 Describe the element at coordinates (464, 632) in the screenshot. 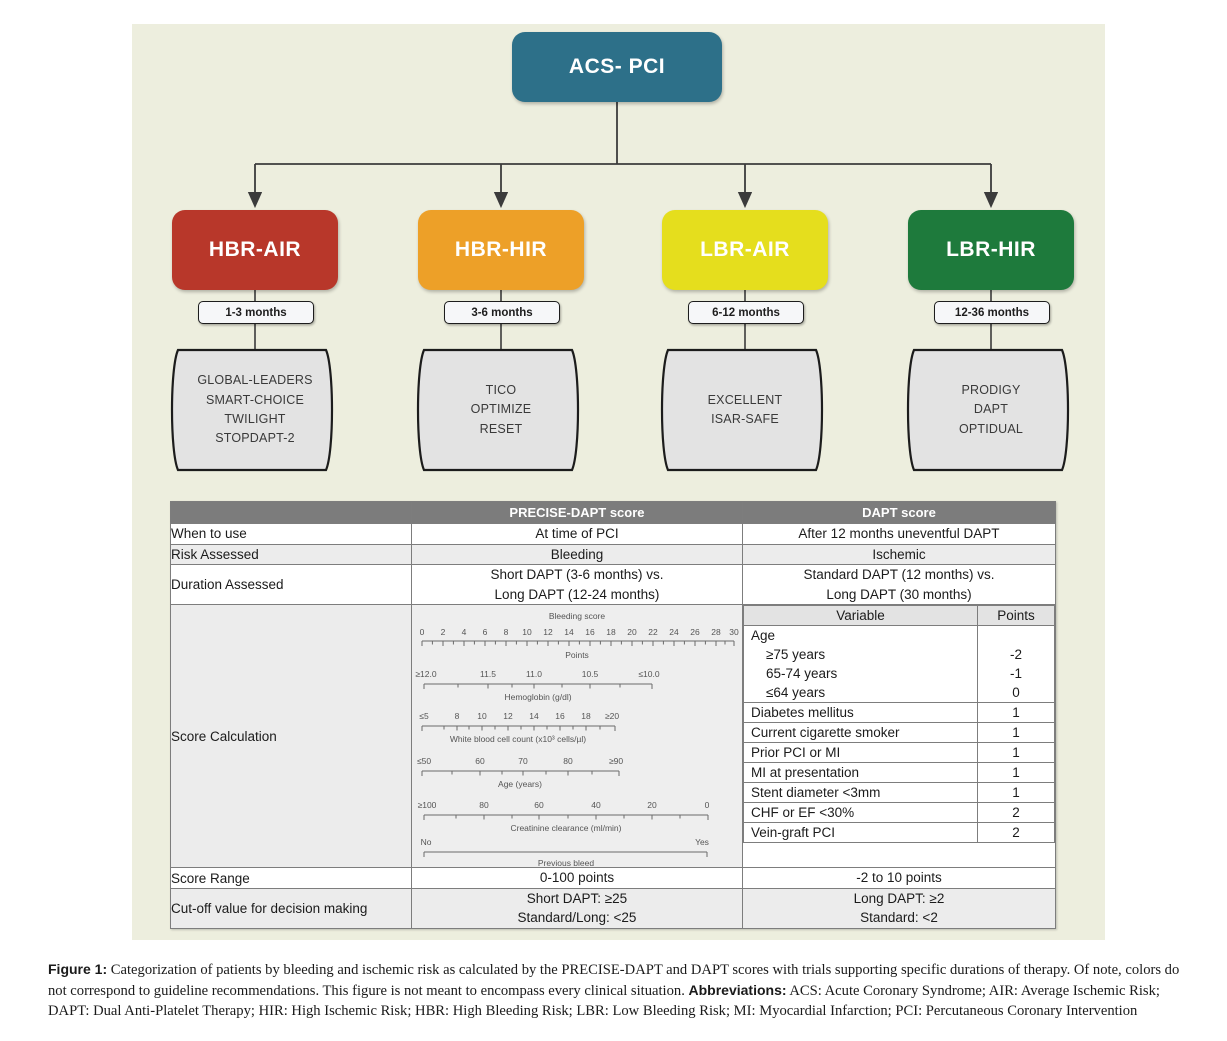

I see `svg-text: 4` at that location.